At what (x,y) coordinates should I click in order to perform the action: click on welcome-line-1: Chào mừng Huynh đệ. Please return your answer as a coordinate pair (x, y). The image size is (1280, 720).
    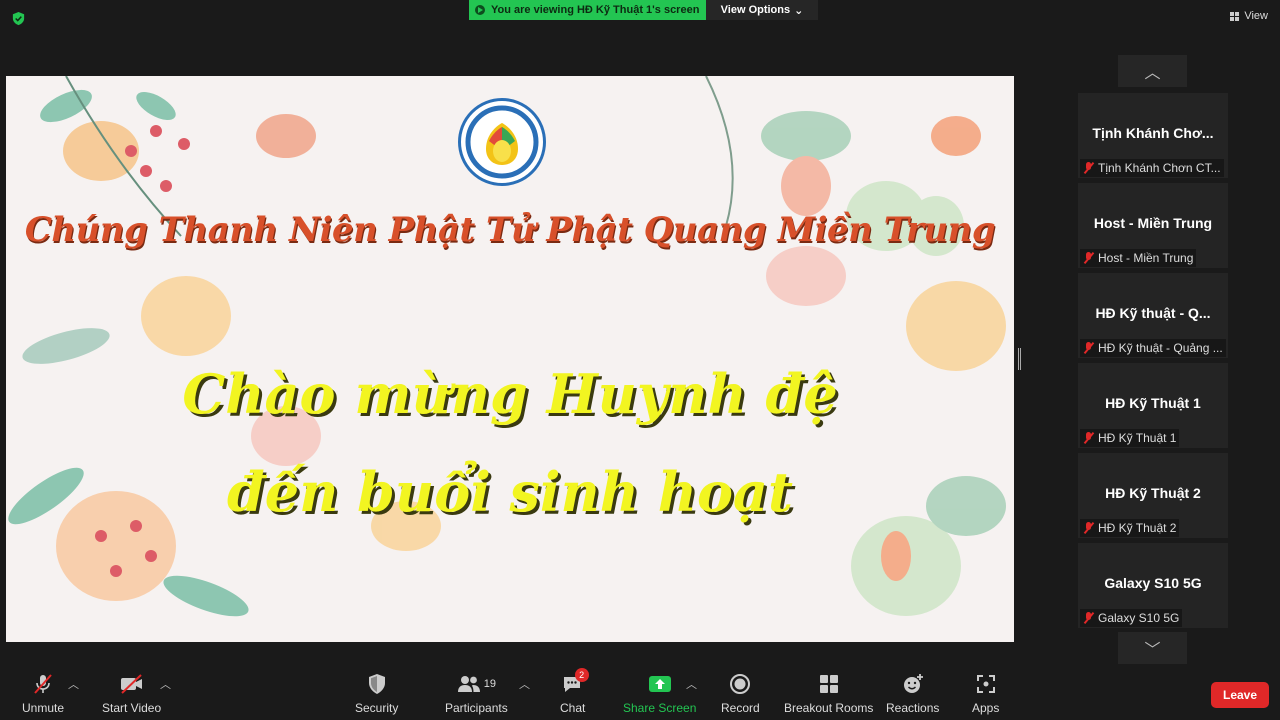
    Looking at the image, I should click on (510, 394).